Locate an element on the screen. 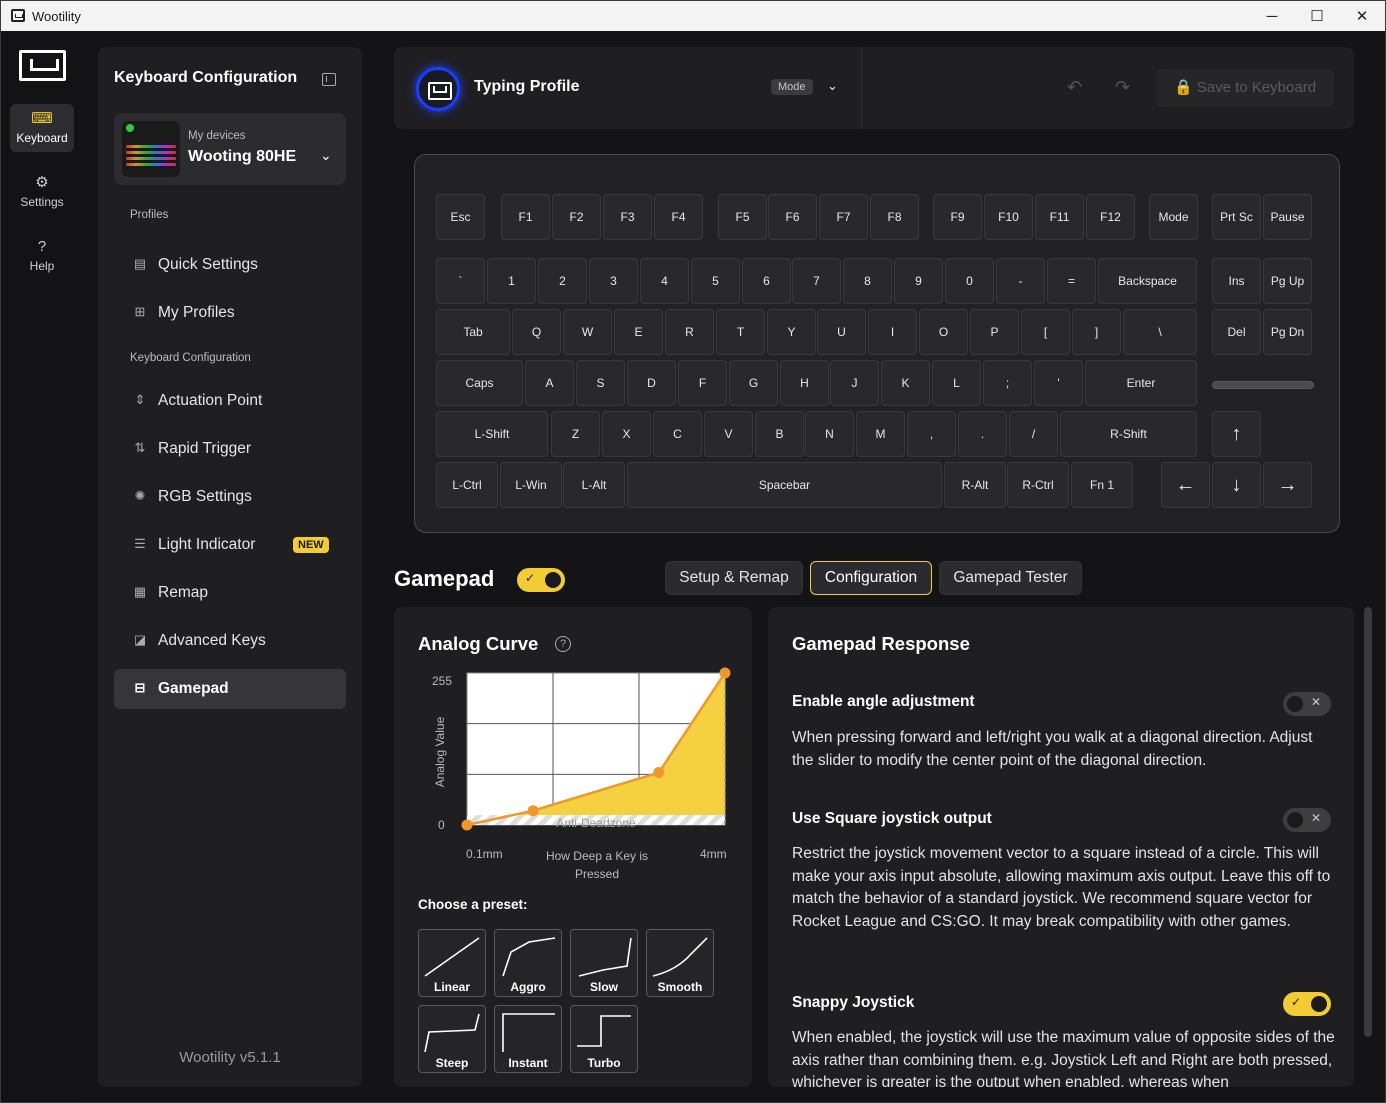 Image resolution: width=1386 pixels, height=1103 pixels. key-backtick: ` is located at coordinates (460, 281).